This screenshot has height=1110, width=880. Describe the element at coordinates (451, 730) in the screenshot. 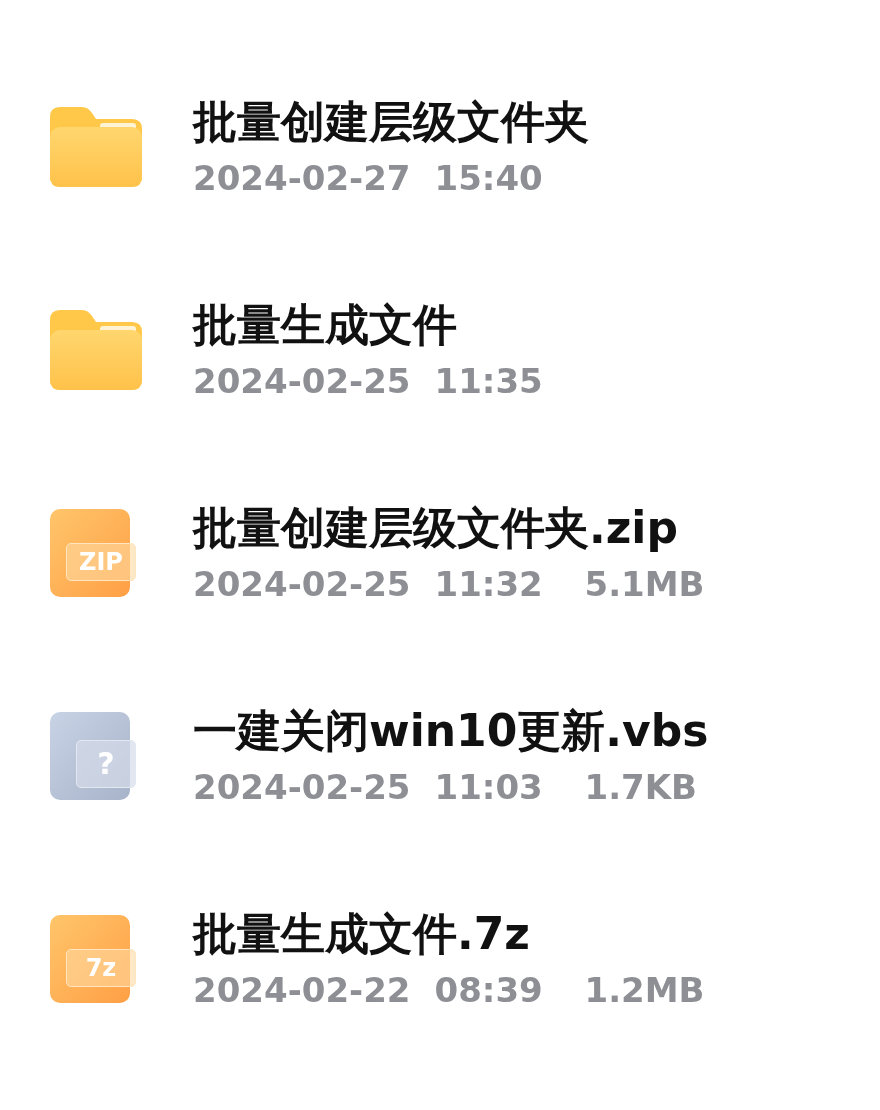

I see `file-name: 一建关闭win10更新.vbs` at that location.